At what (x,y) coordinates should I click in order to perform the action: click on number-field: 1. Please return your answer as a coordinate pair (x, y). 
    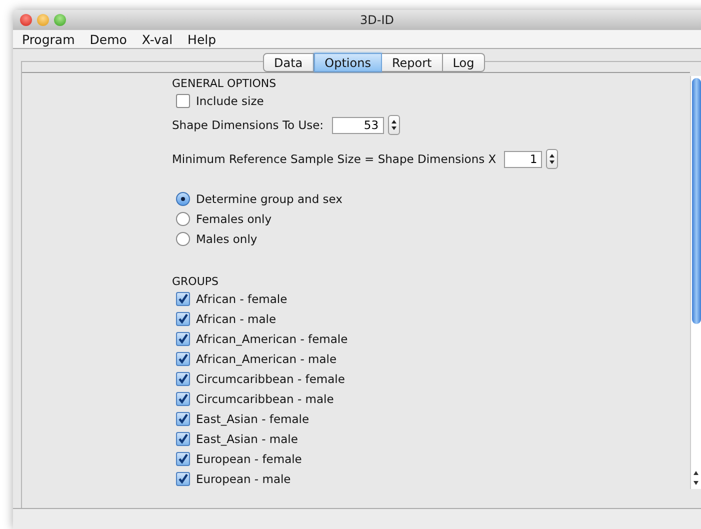
    Looking at the image, I should click on (523, 159).